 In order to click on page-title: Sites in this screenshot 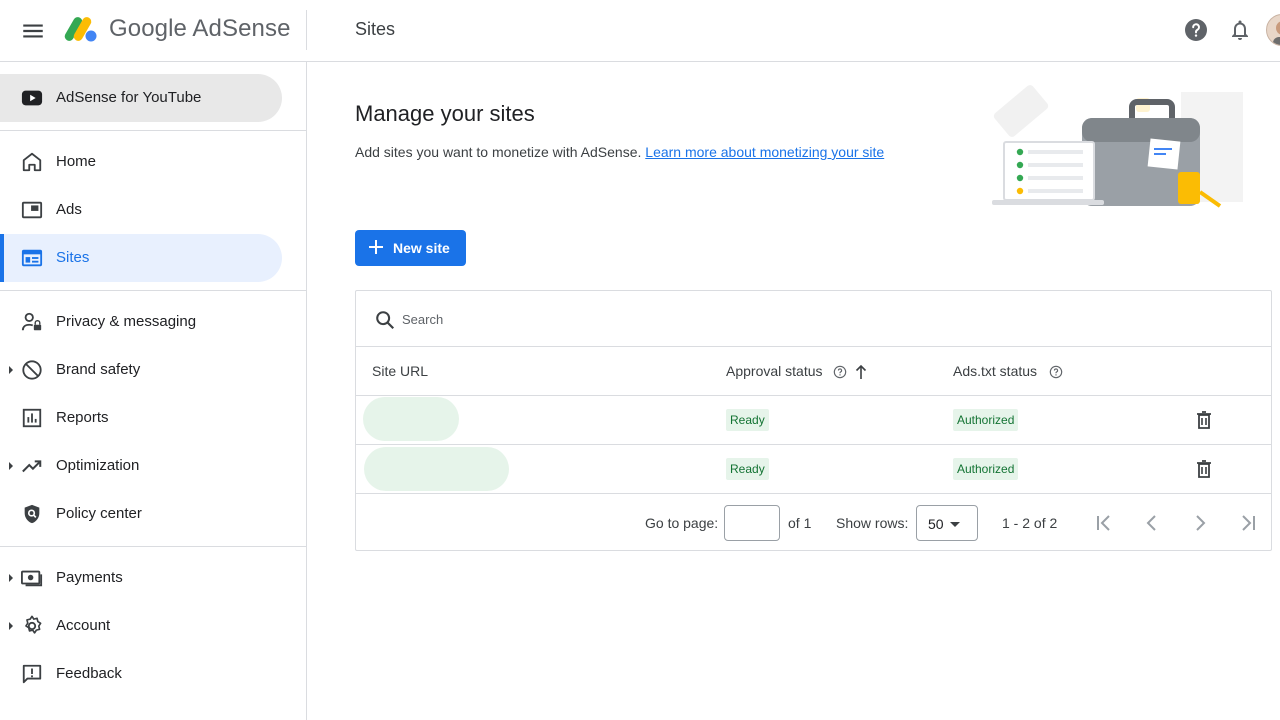, I will do `click(375, 29)`.